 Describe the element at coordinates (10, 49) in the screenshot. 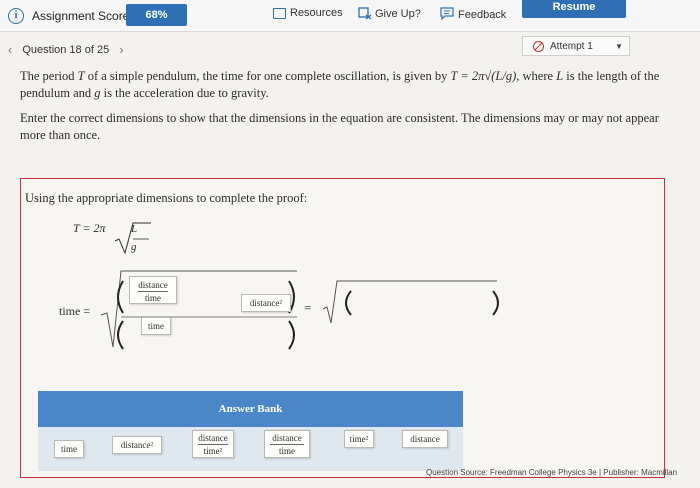

I see `prev-question-icon: ‹` at that location.